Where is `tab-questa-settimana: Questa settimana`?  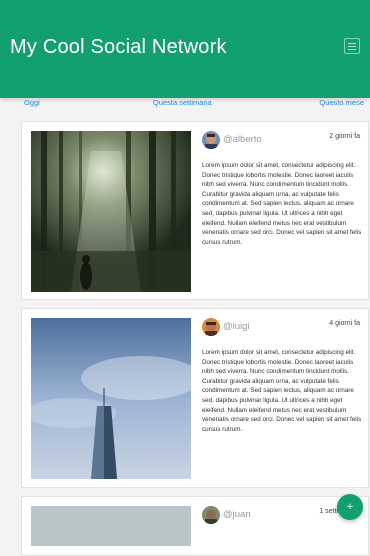
tab-questa-settimana: Questa settimana is located at coordinates (182, 102).